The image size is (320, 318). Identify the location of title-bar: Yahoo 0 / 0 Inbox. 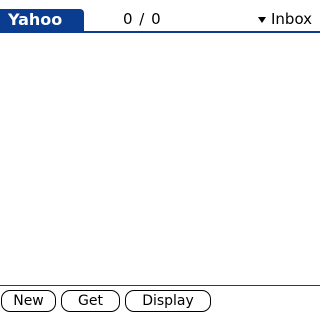
(160, 17).